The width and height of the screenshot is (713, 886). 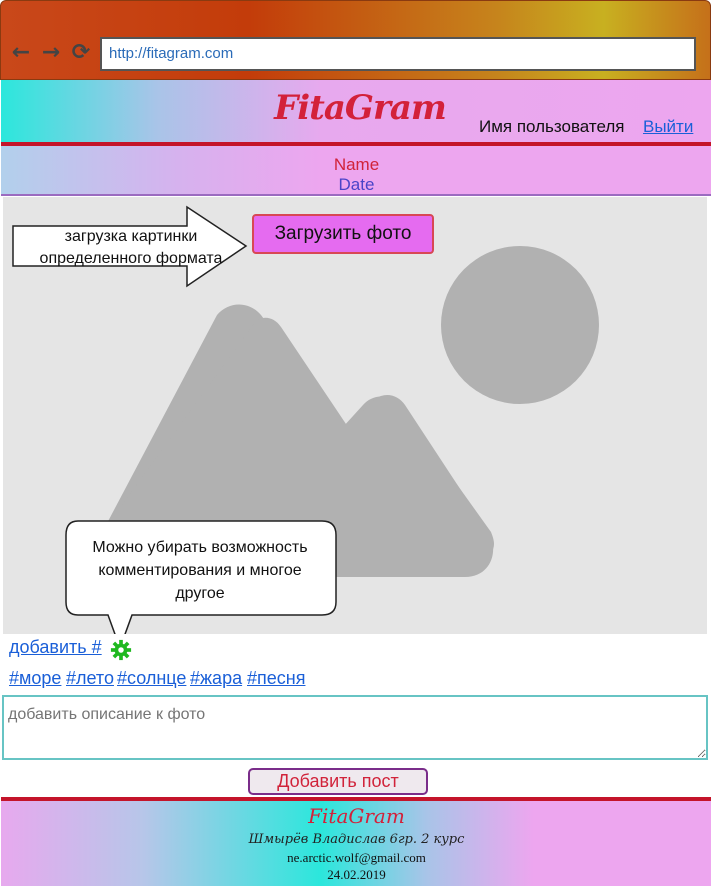 What do you see at coordinates (355, 727) in the screenshot?
I see `photo-description-input` at bounding box center [355, 727].